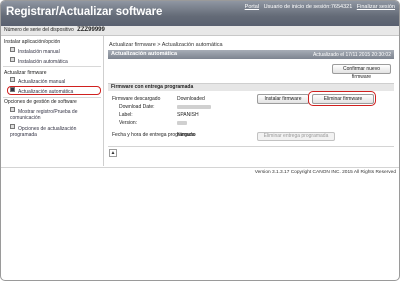 This screenshot has width=400, height=281. Describe the element at coordinates (39, 52) in the screenshot. I see `sidebar-item-label: Instalación manual` at that location.